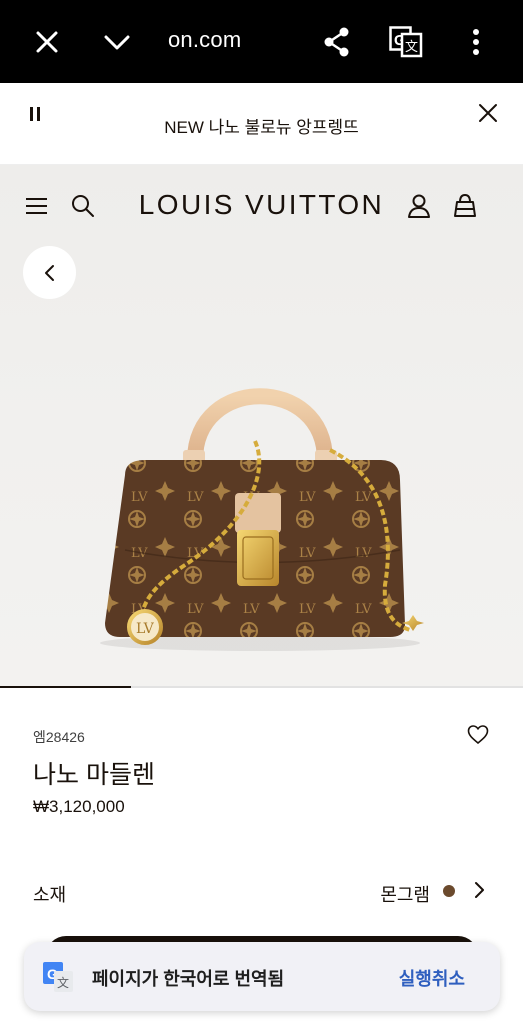 The width and height of the screenshot is (523, 1024). I want to click on svg-text: LV, so click(145, 629).